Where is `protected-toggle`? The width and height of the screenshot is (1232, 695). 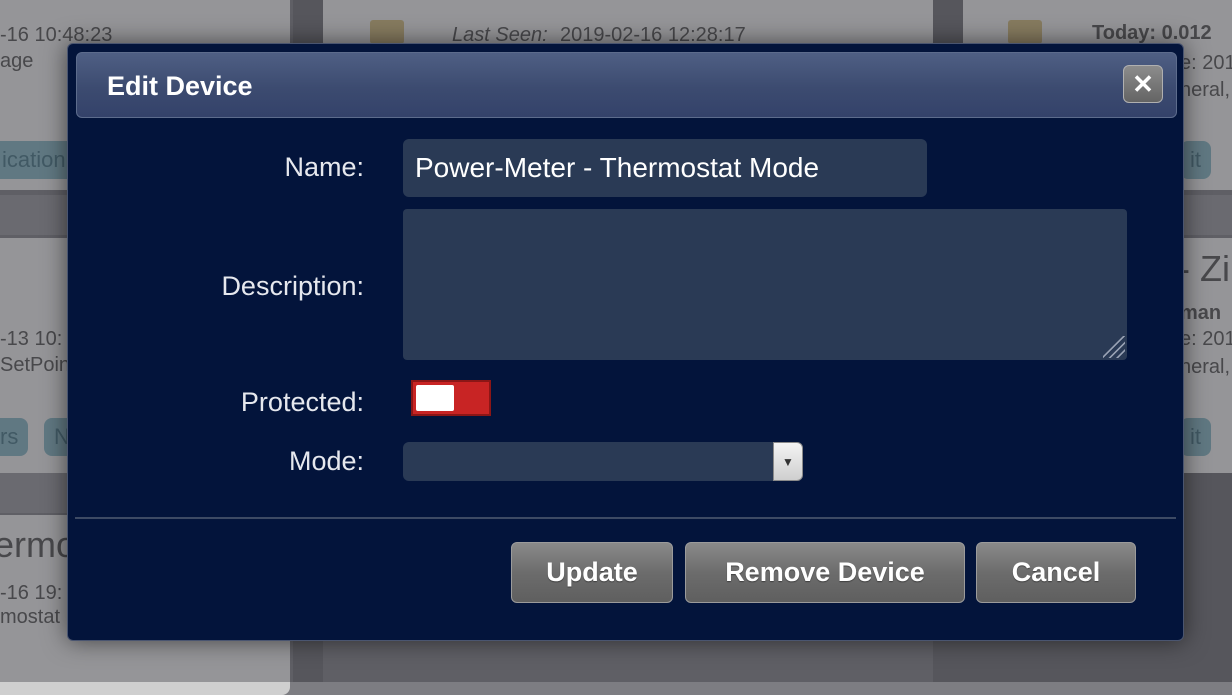 protected-toggle is located at coordinates (451, 398).